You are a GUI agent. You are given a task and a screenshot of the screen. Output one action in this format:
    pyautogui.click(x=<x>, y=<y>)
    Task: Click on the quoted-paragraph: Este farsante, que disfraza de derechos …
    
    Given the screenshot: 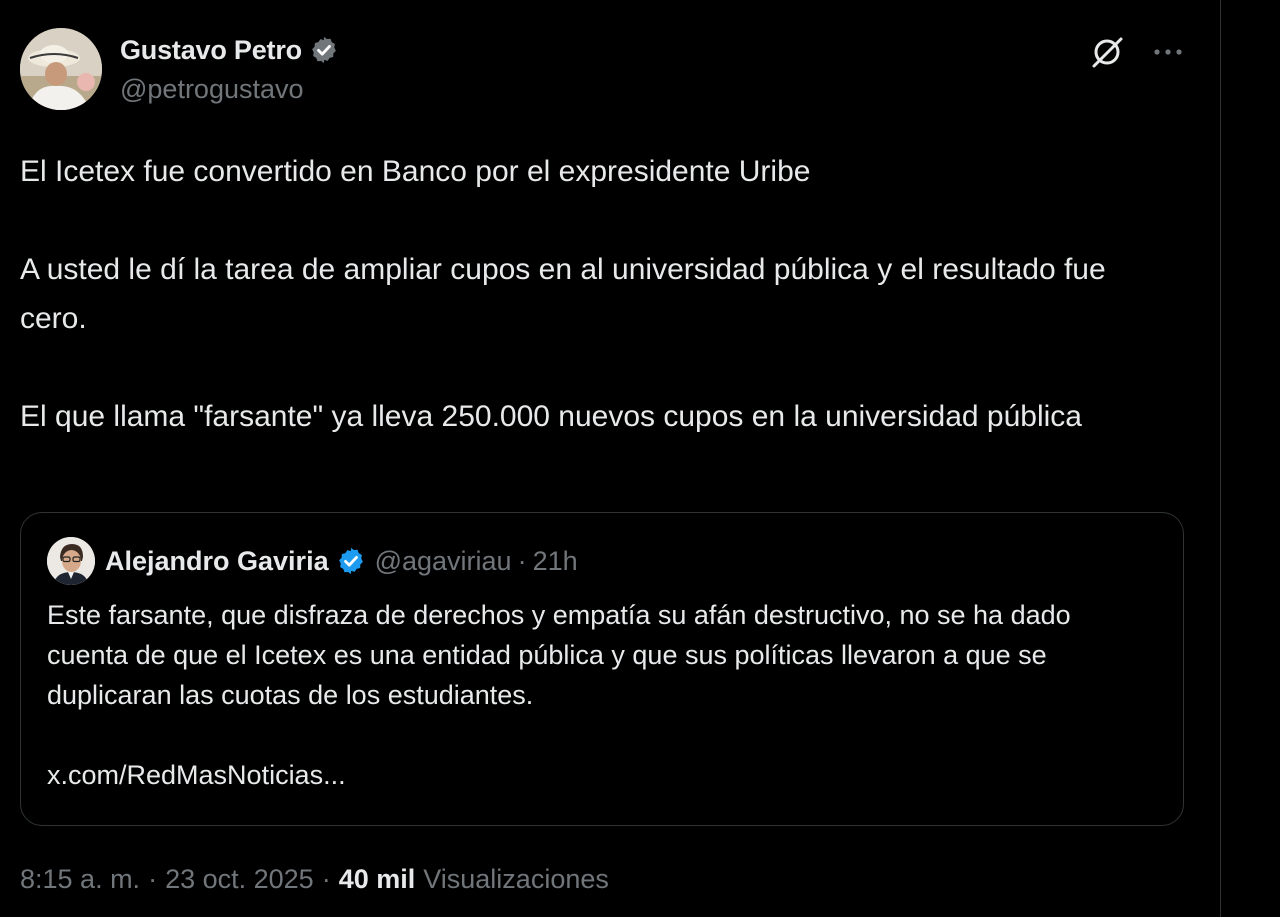 What is the action you would take?
    pyautogui.click(x=559, y=655)
    